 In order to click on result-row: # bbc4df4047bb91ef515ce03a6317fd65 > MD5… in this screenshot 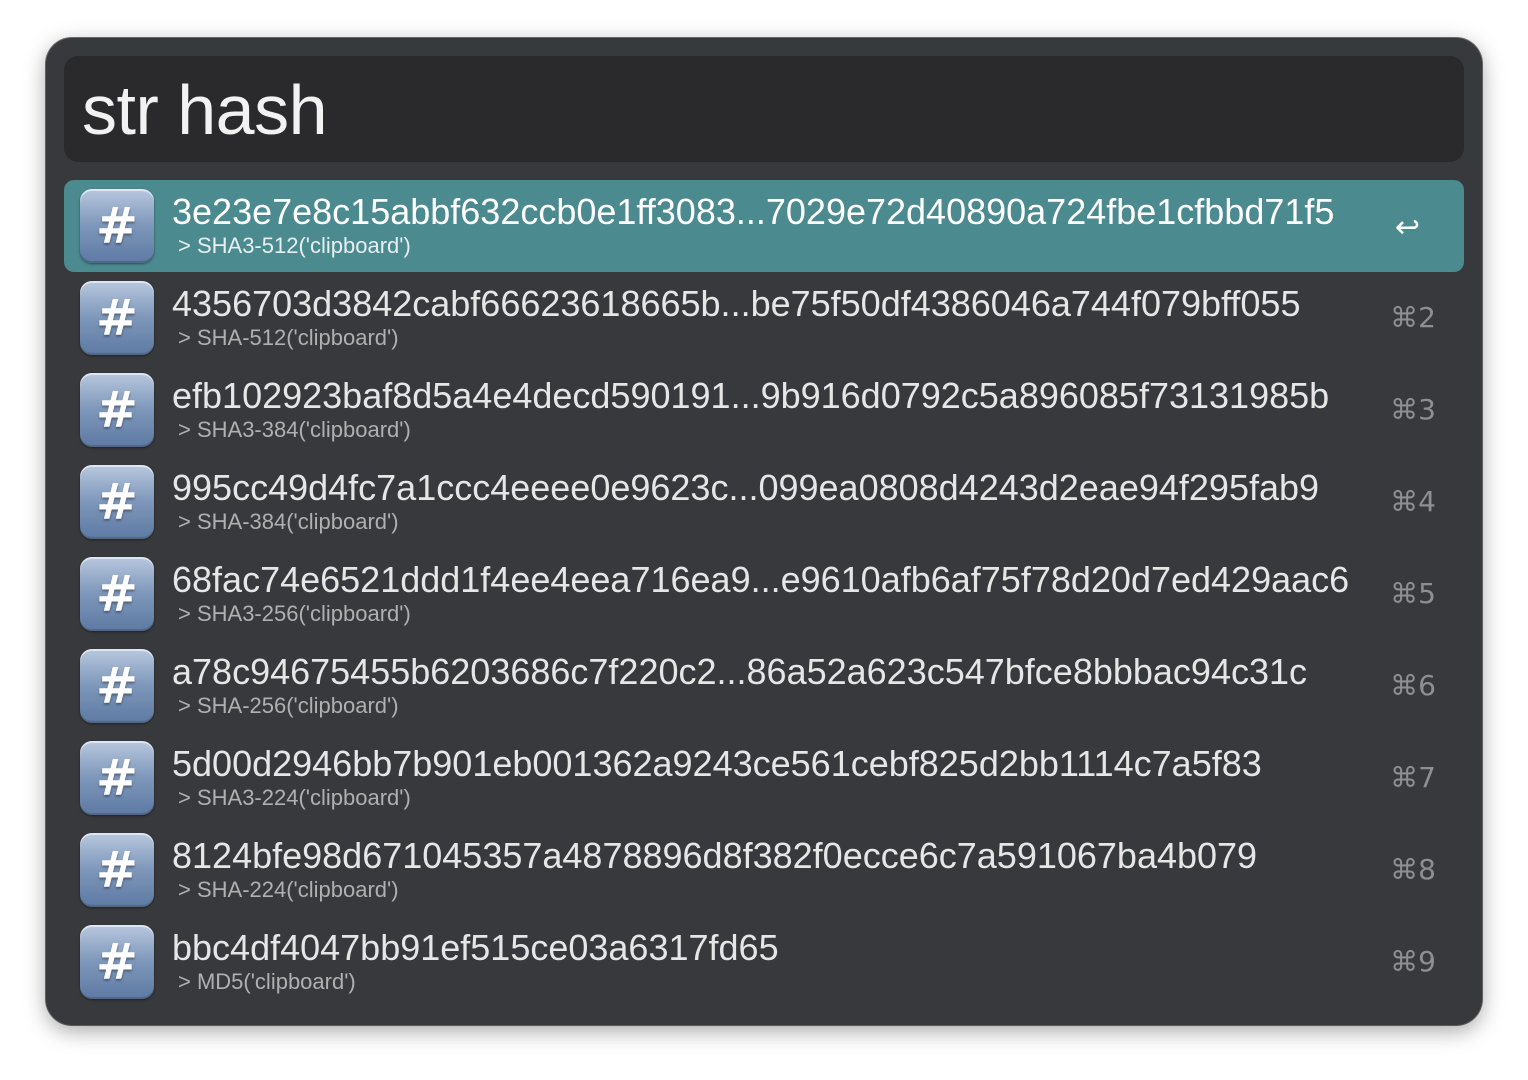, I will do `click(764, 962)`.